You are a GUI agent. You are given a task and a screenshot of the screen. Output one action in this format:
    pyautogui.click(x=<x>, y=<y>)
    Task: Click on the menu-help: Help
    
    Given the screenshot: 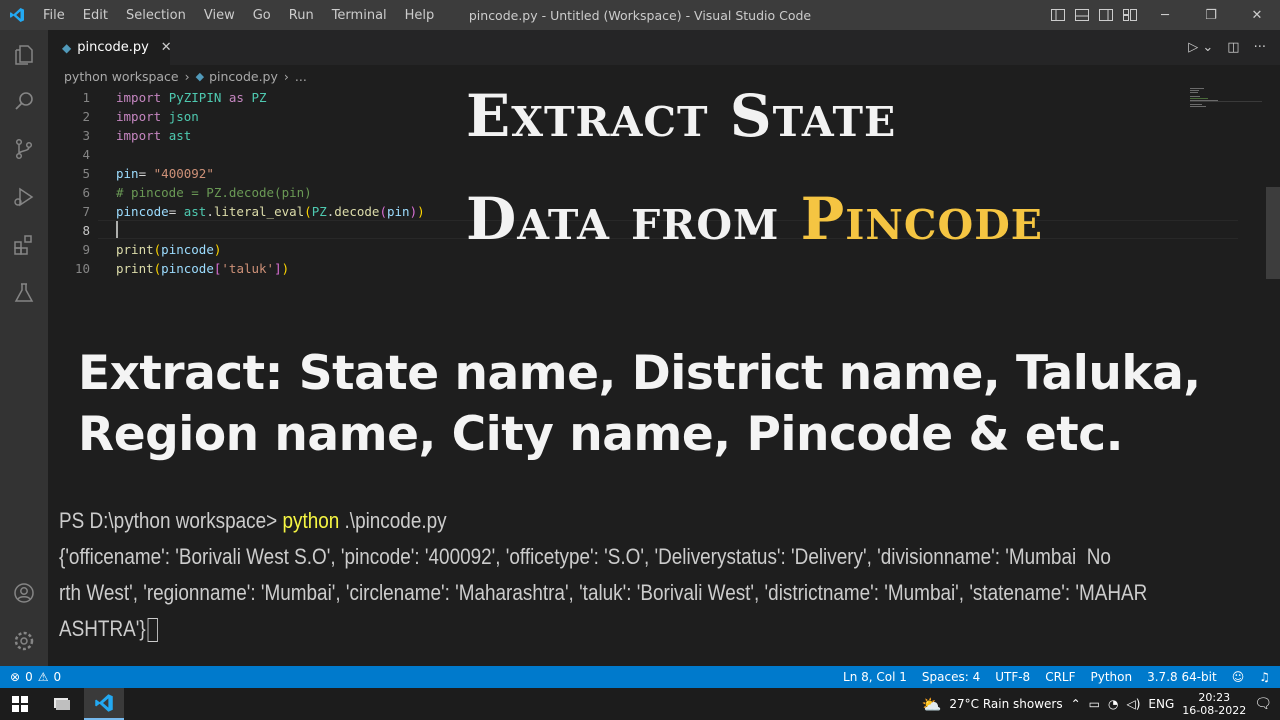 What is the action you would take?
    pyautogui.click(x=420, y=15)
    